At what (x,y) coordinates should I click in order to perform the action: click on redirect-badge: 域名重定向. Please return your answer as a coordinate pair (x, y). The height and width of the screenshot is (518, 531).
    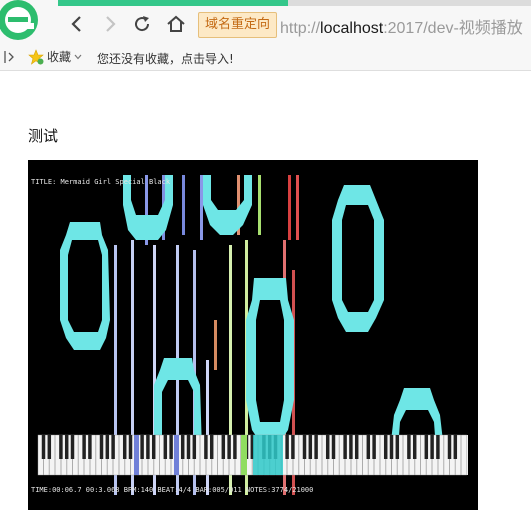
    Looking at the image, I should click on (238, 25).